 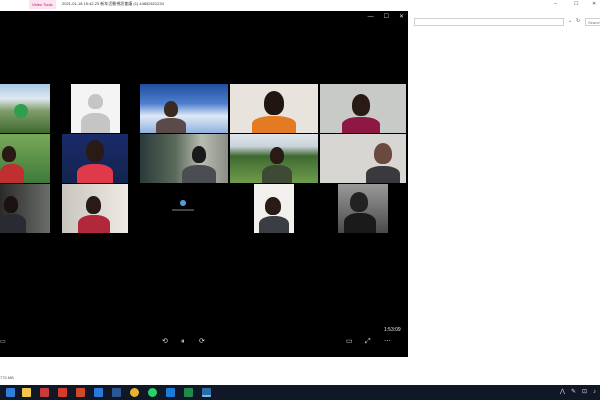 I want to click on video-tile-landscape, so click(x=25, y=108).